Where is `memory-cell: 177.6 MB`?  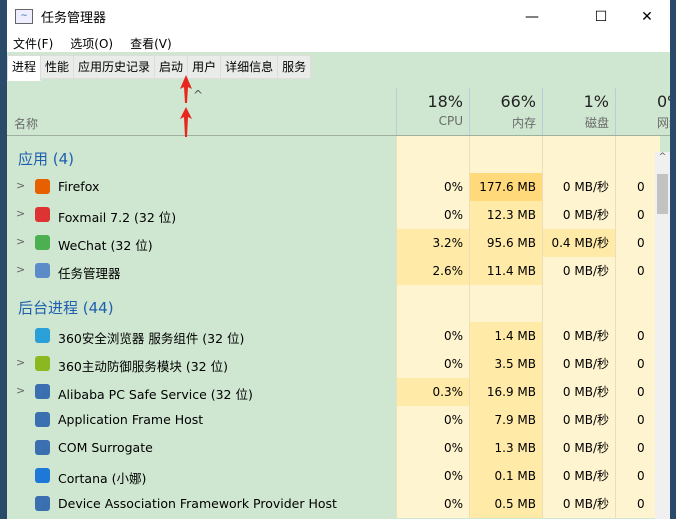
memory-cell: 177.6 MB is located at coordinates (505, 187).